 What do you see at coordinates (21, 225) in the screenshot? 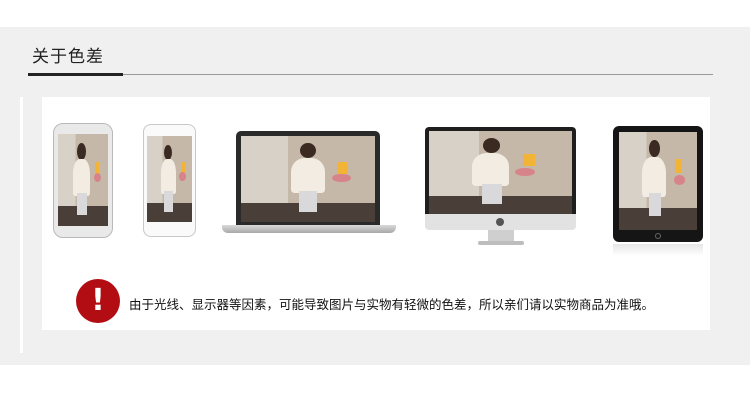
I see `left-accent-bar` at bounding box center [21, 225].